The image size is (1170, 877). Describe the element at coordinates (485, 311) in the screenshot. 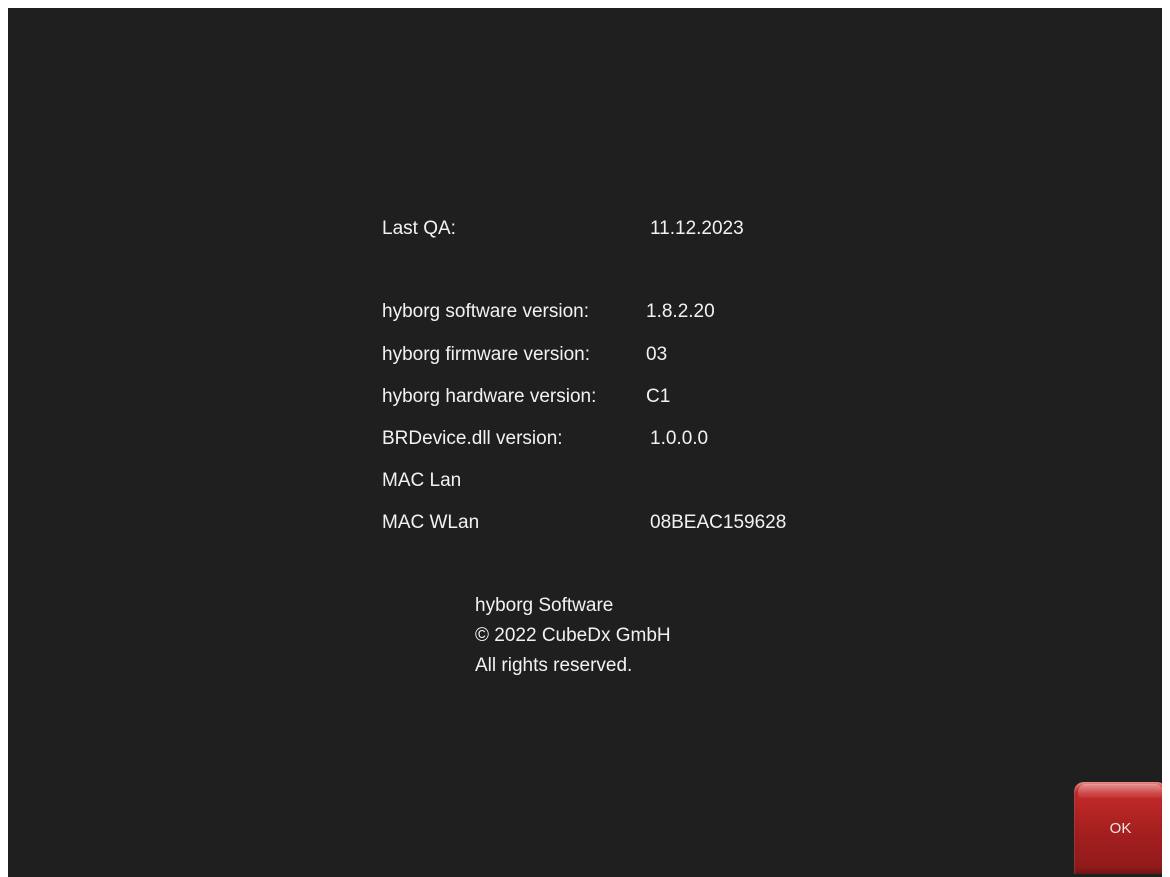

I see `software-version-label: hyborg software version:` at that location.